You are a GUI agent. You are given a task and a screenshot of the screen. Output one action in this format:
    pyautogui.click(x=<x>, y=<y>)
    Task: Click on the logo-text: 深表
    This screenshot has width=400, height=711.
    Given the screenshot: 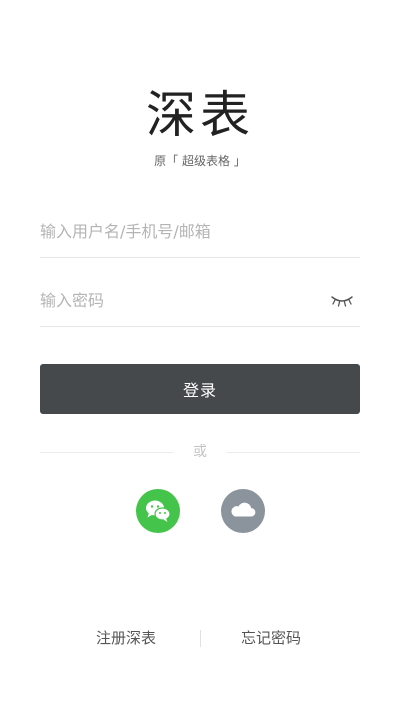 What is the action you would take?
    pyautogui.click(x=200, y=115)
    